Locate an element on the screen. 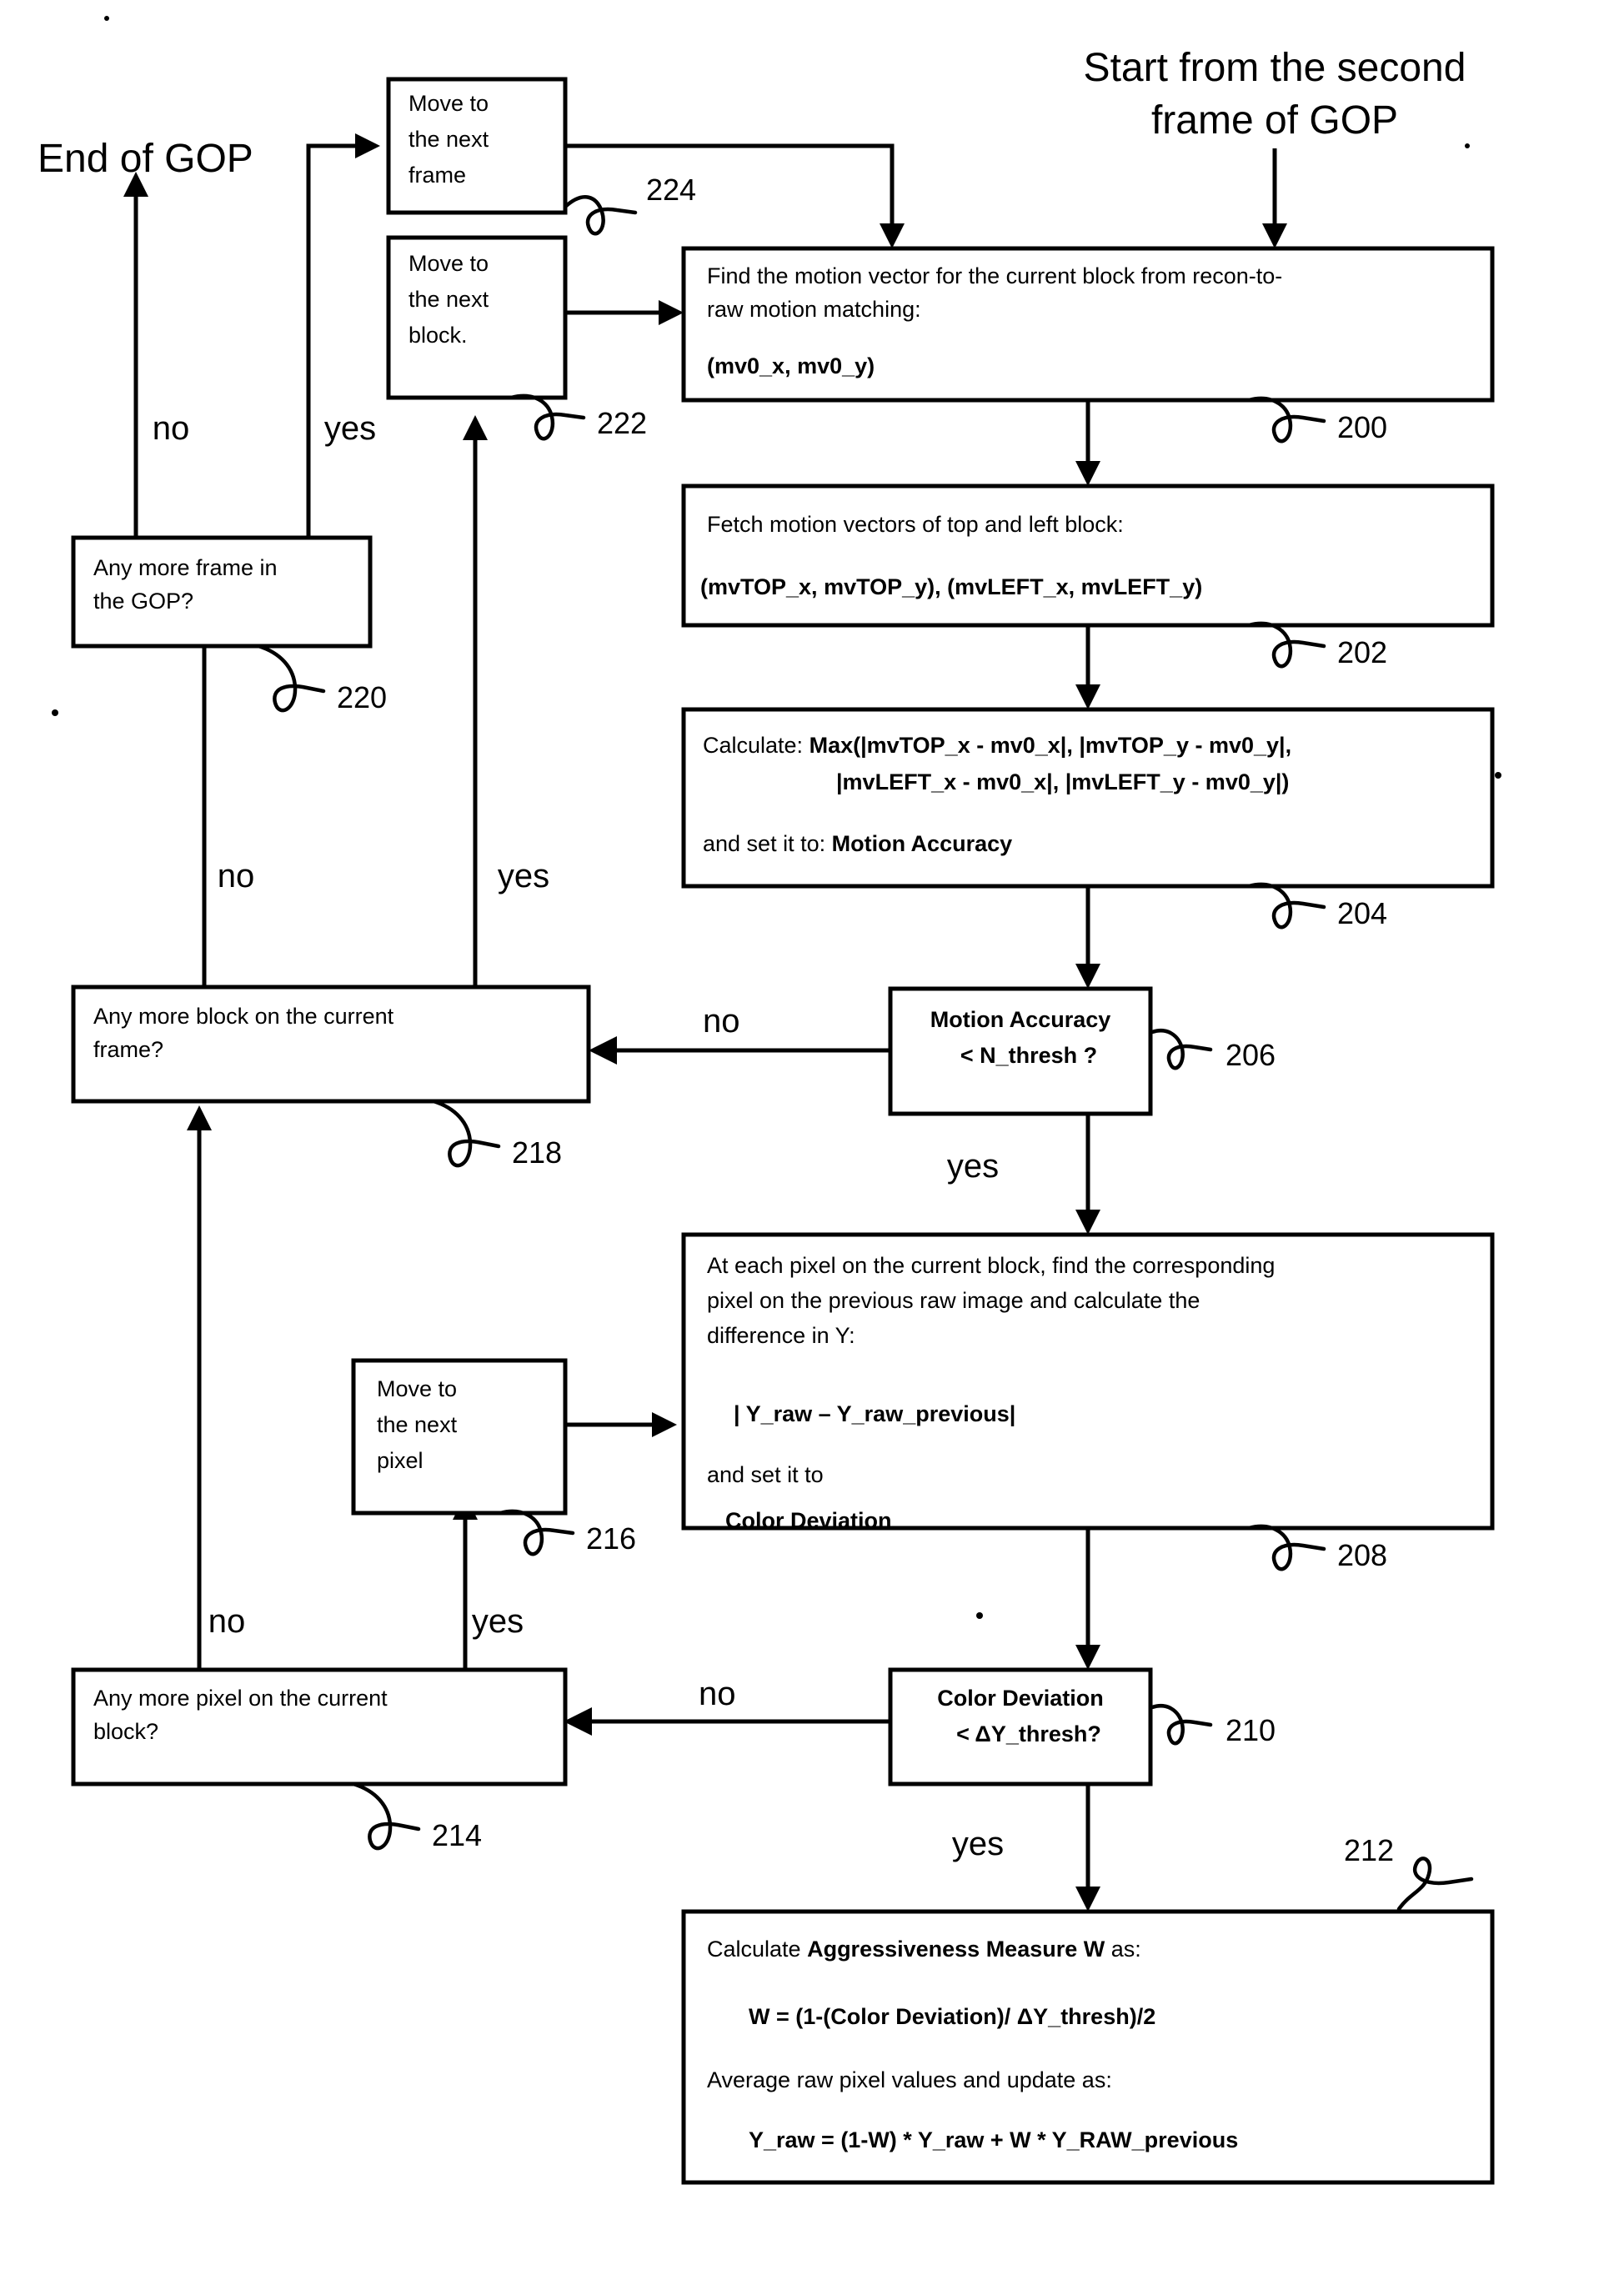 The height and width of the screenshot is (2295, 1624). start-label: Start from the second frame of GOP is located at coordinates (1275, 95).